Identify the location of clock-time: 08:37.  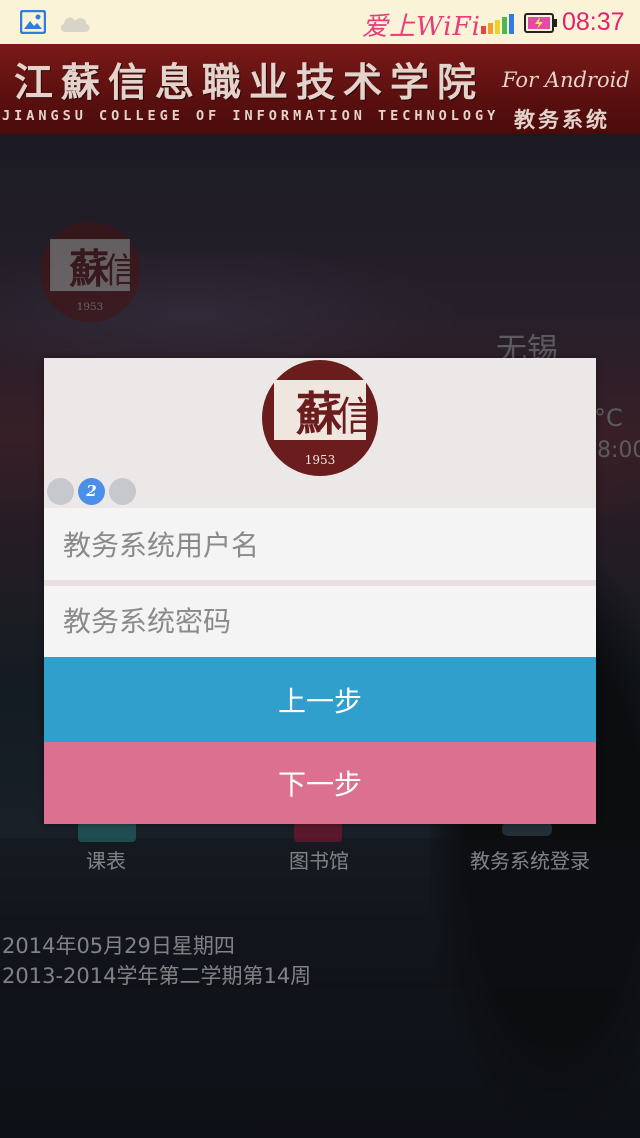
(593, 22).